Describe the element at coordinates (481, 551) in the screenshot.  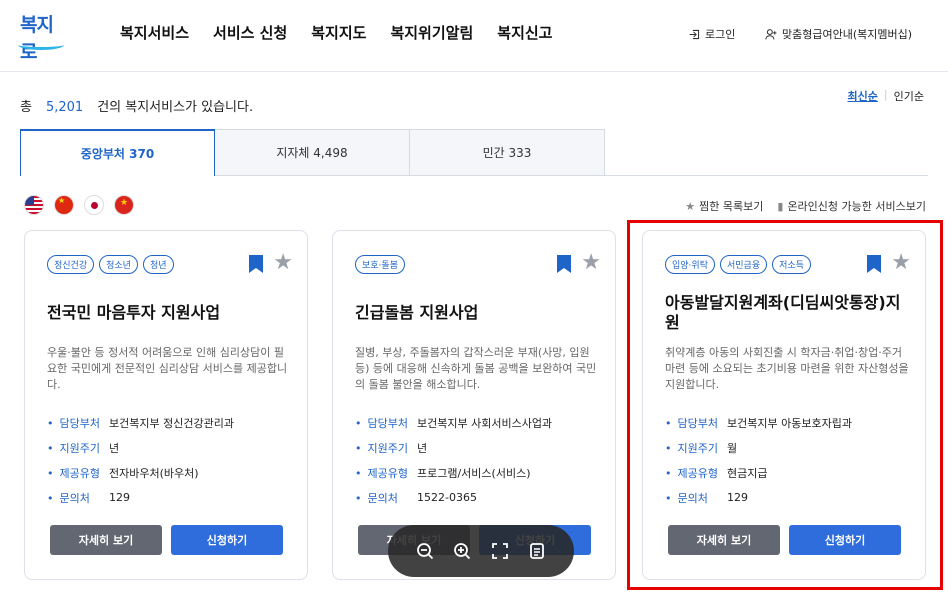
I see `zoom-toolbar` at that location.